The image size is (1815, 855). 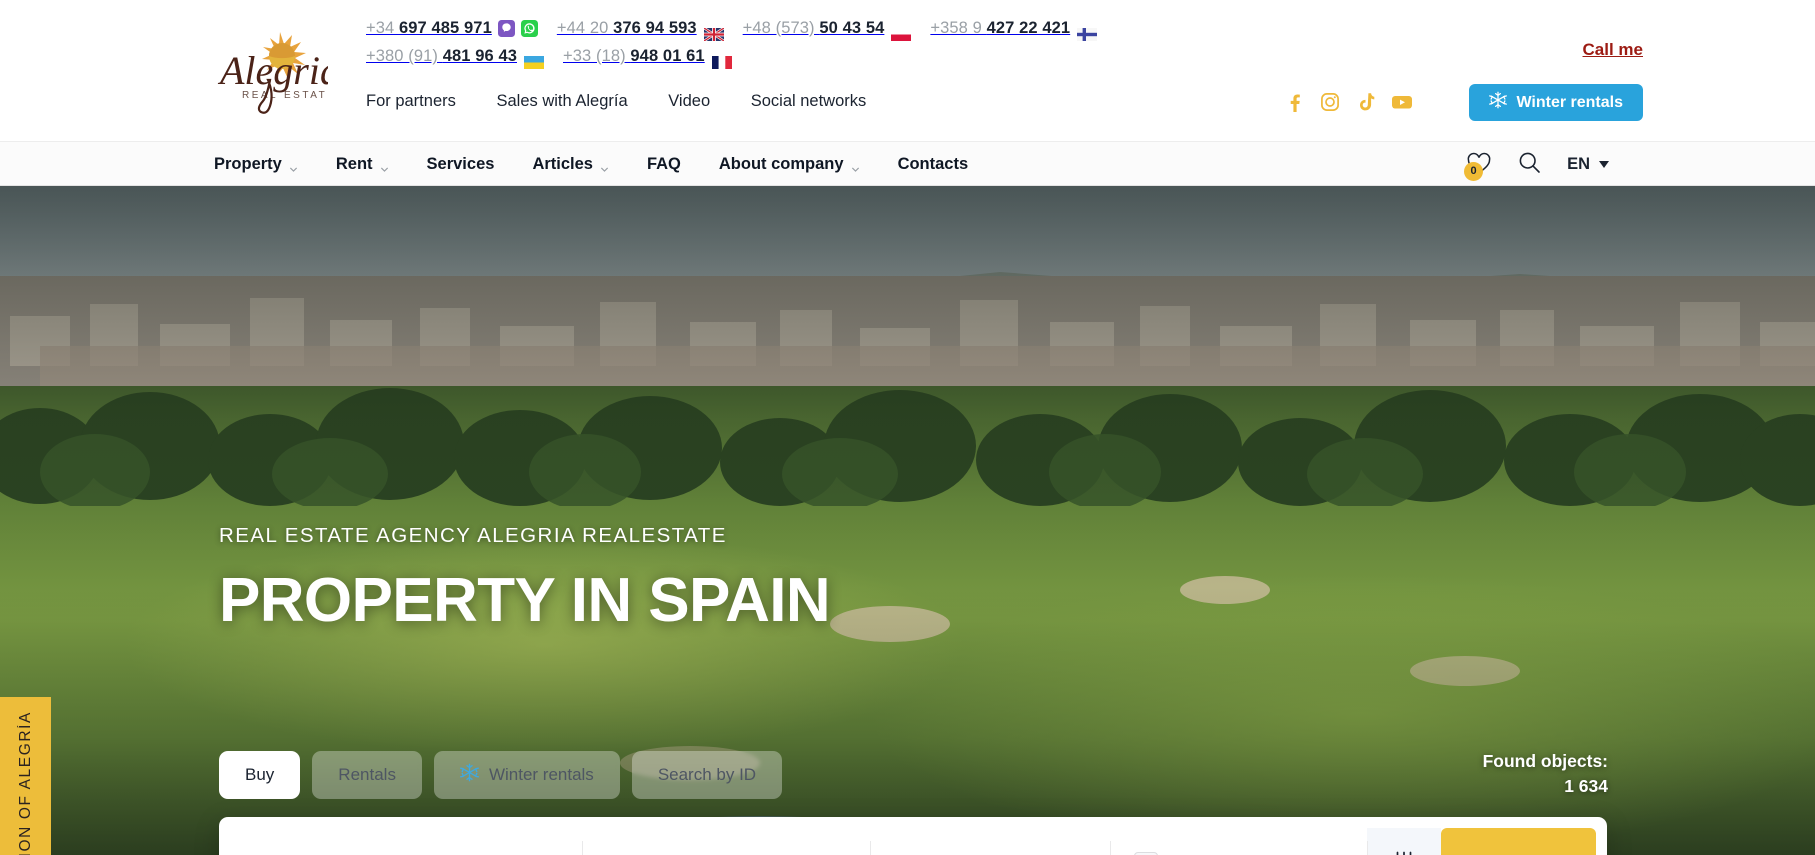 I want to click on youtube-icon, so click(x=1402, y=104).